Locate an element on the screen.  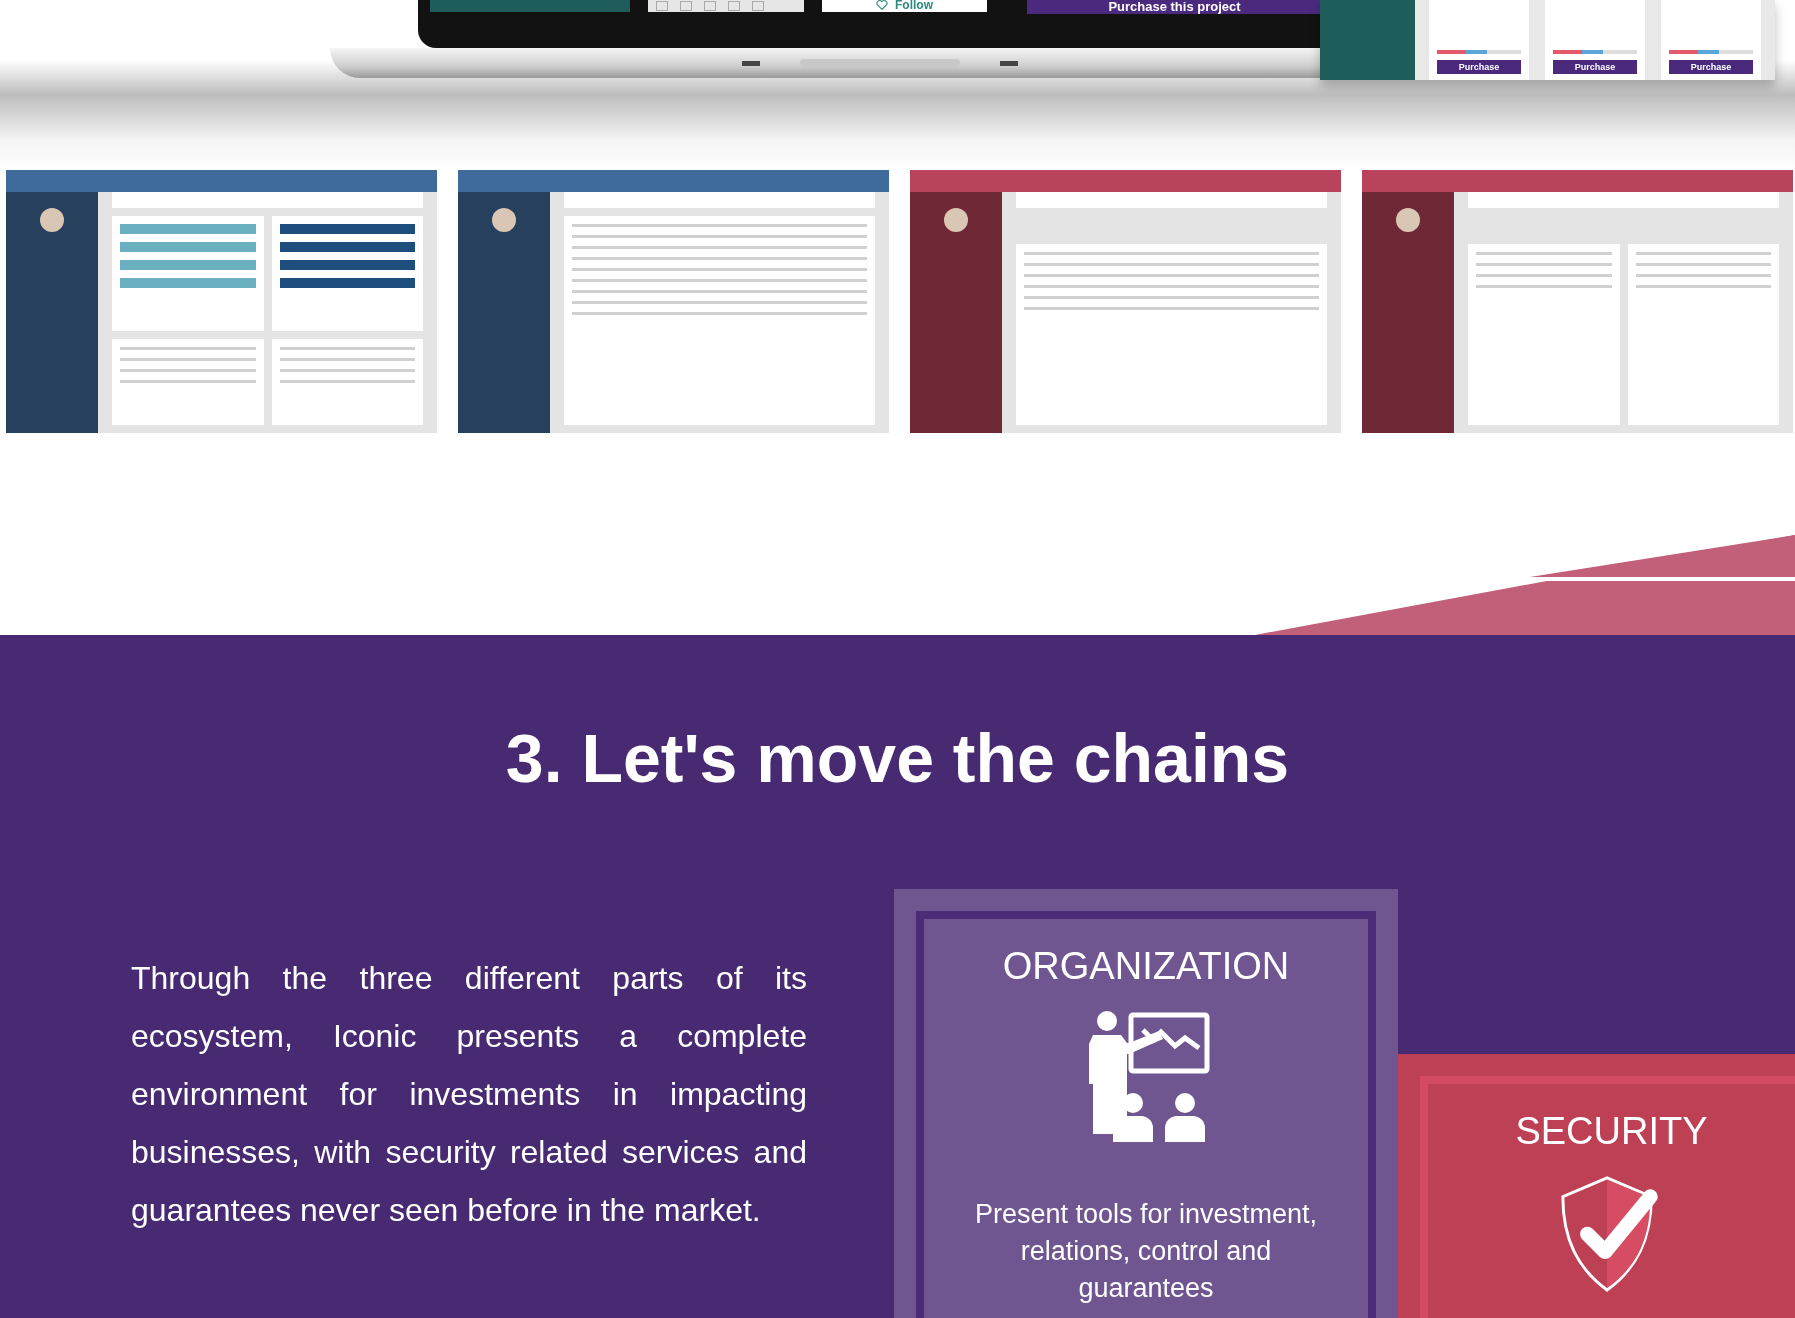
heart-icon is located at coordinates (882, 5).